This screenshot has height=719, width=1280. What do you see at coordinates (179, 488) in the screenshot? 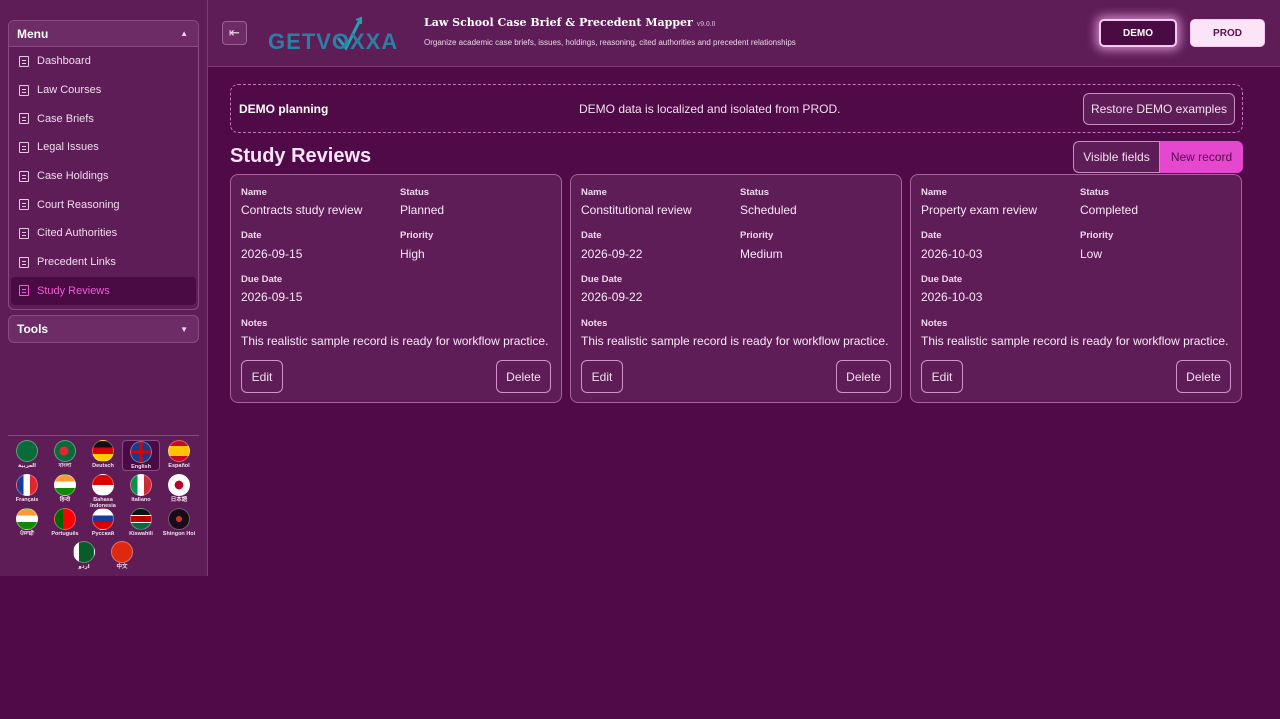
I see `language-option: 日本語` at bounding box center [179, 488].